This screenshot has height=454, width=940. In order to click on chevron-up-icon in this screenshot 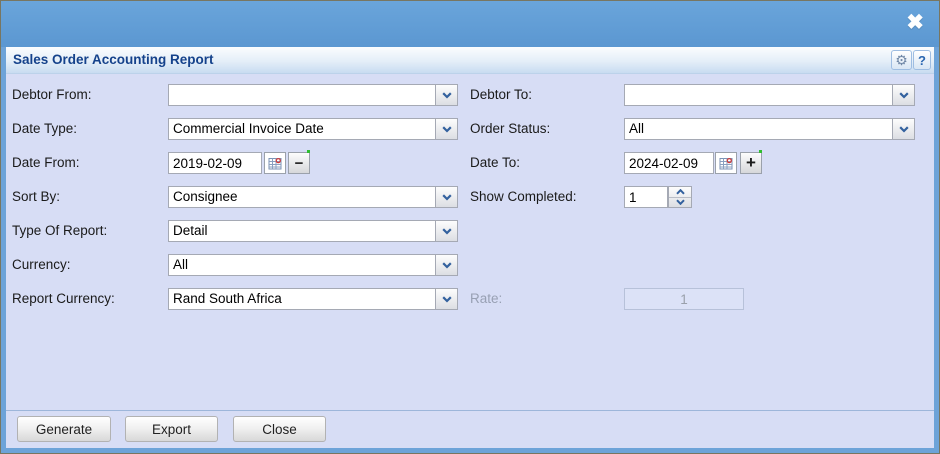, I will do `click(680, 191)`.